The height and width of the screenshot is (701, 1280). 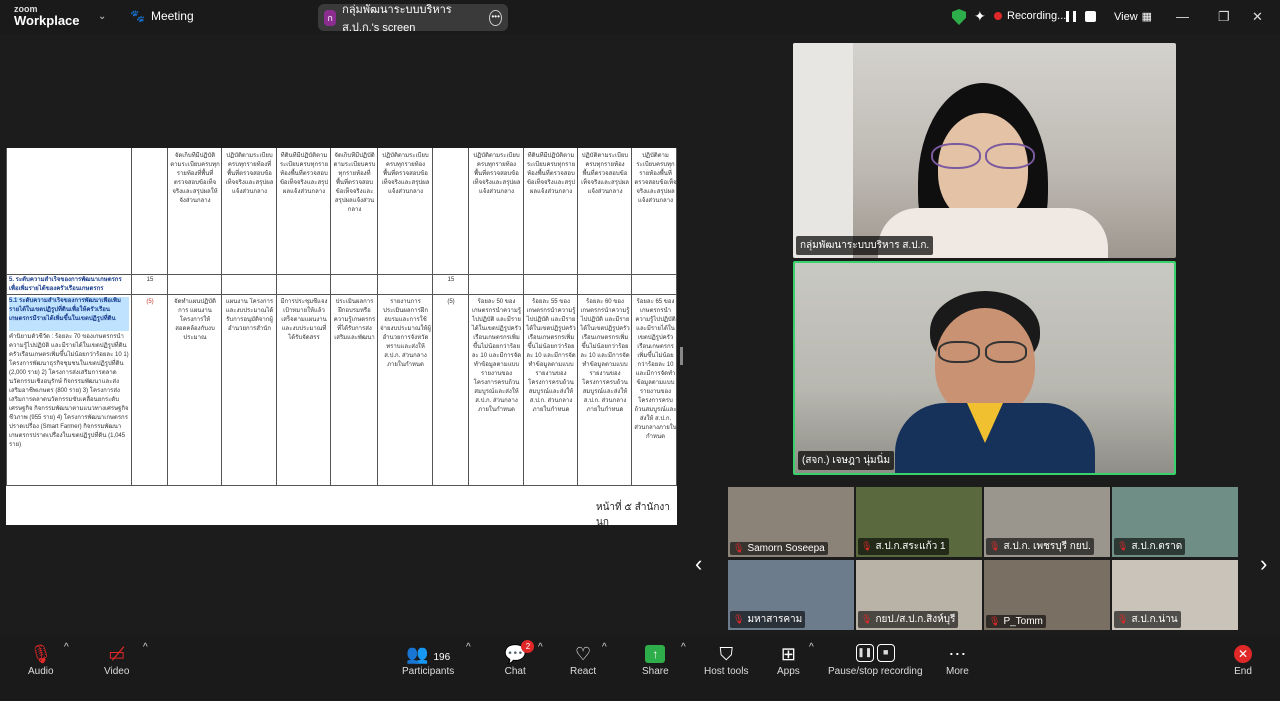 What do you see at coordinates (726, 654) in the screenshot?
I see `shield-icon: ⛉` at bounding box center [726, 654].